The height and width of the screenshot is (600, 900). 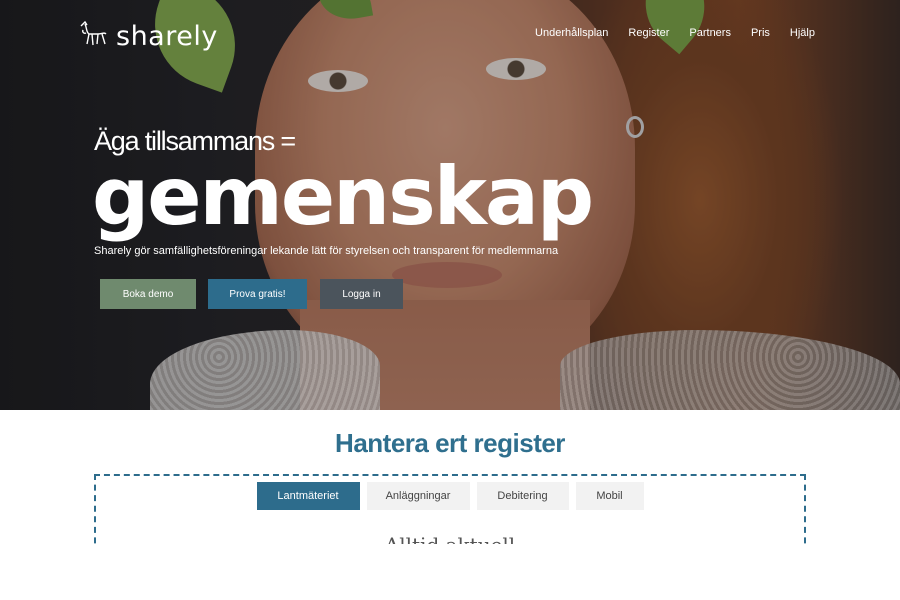 I want to click on nav-item-underhallsplan: Underhållsplan, so click(x=571, y=33).